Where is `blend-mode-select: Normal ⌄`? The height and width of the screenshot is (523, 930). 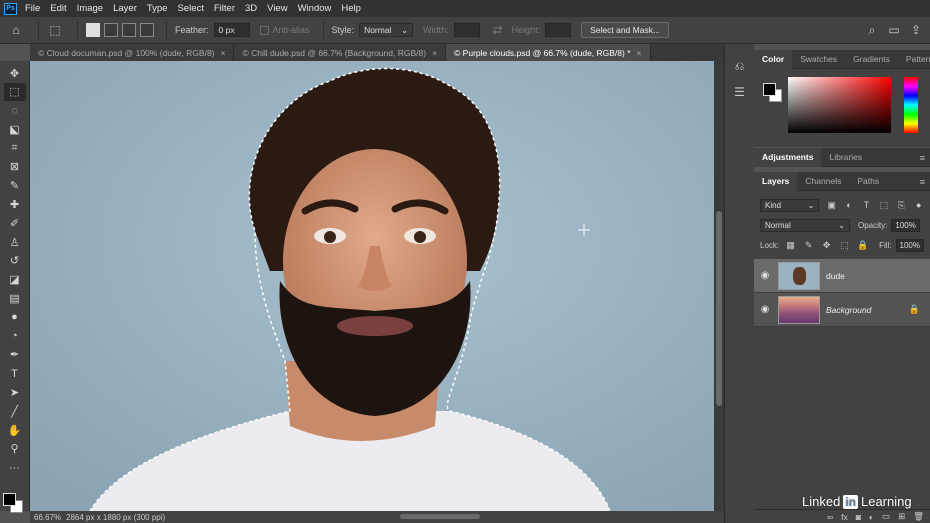 blend-mode-select: Normal ⌄ is located at coordinates (805, 225).